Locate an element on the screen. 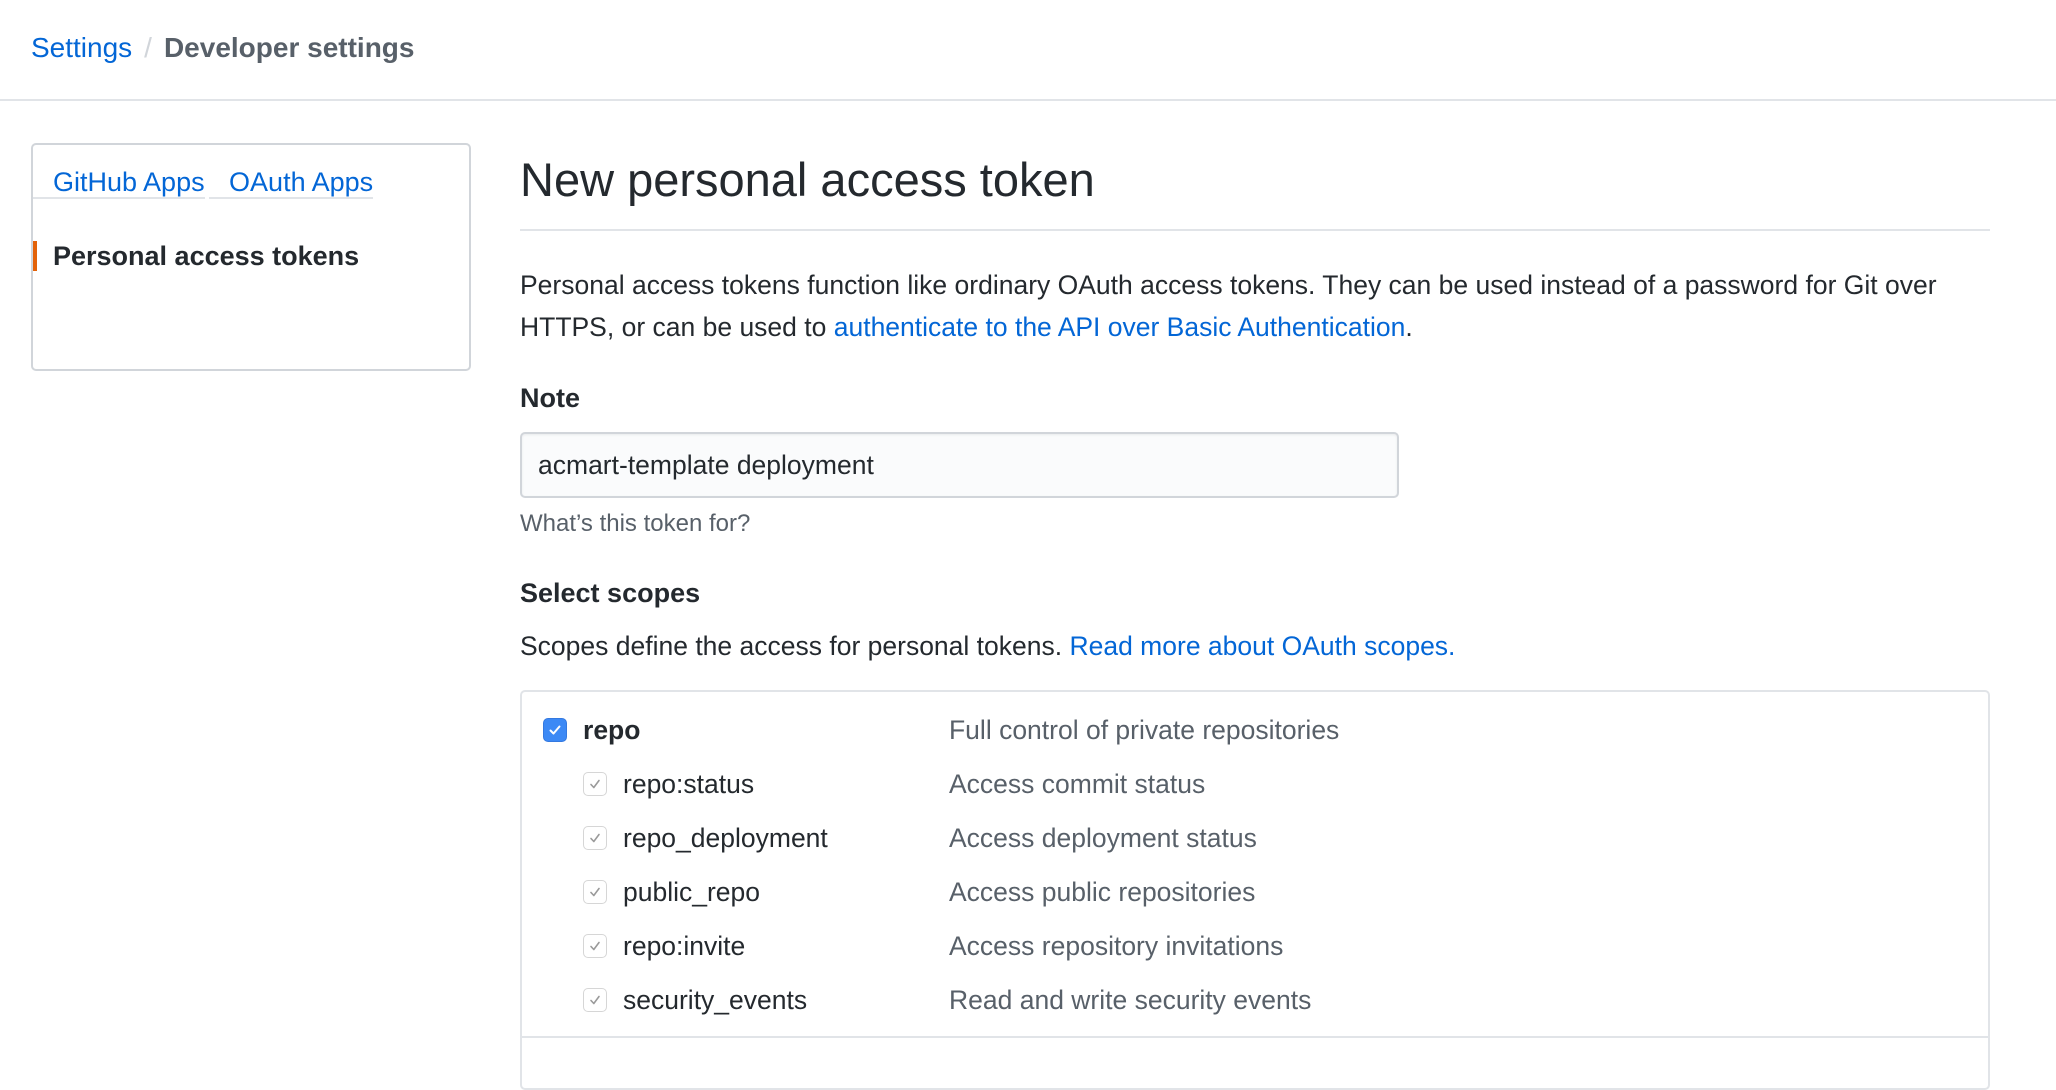  scope-name: repo is located at coordinates (612, 729).